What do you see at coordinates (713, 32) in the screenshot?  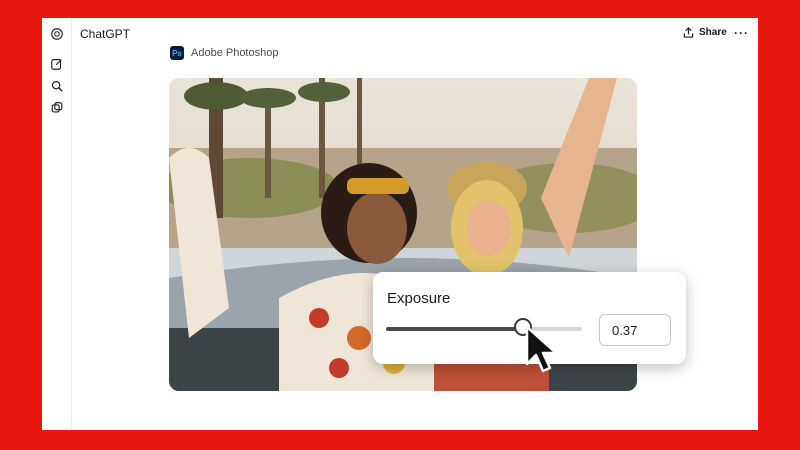 I see `share-label: Share` at bounding box center [713, 32].